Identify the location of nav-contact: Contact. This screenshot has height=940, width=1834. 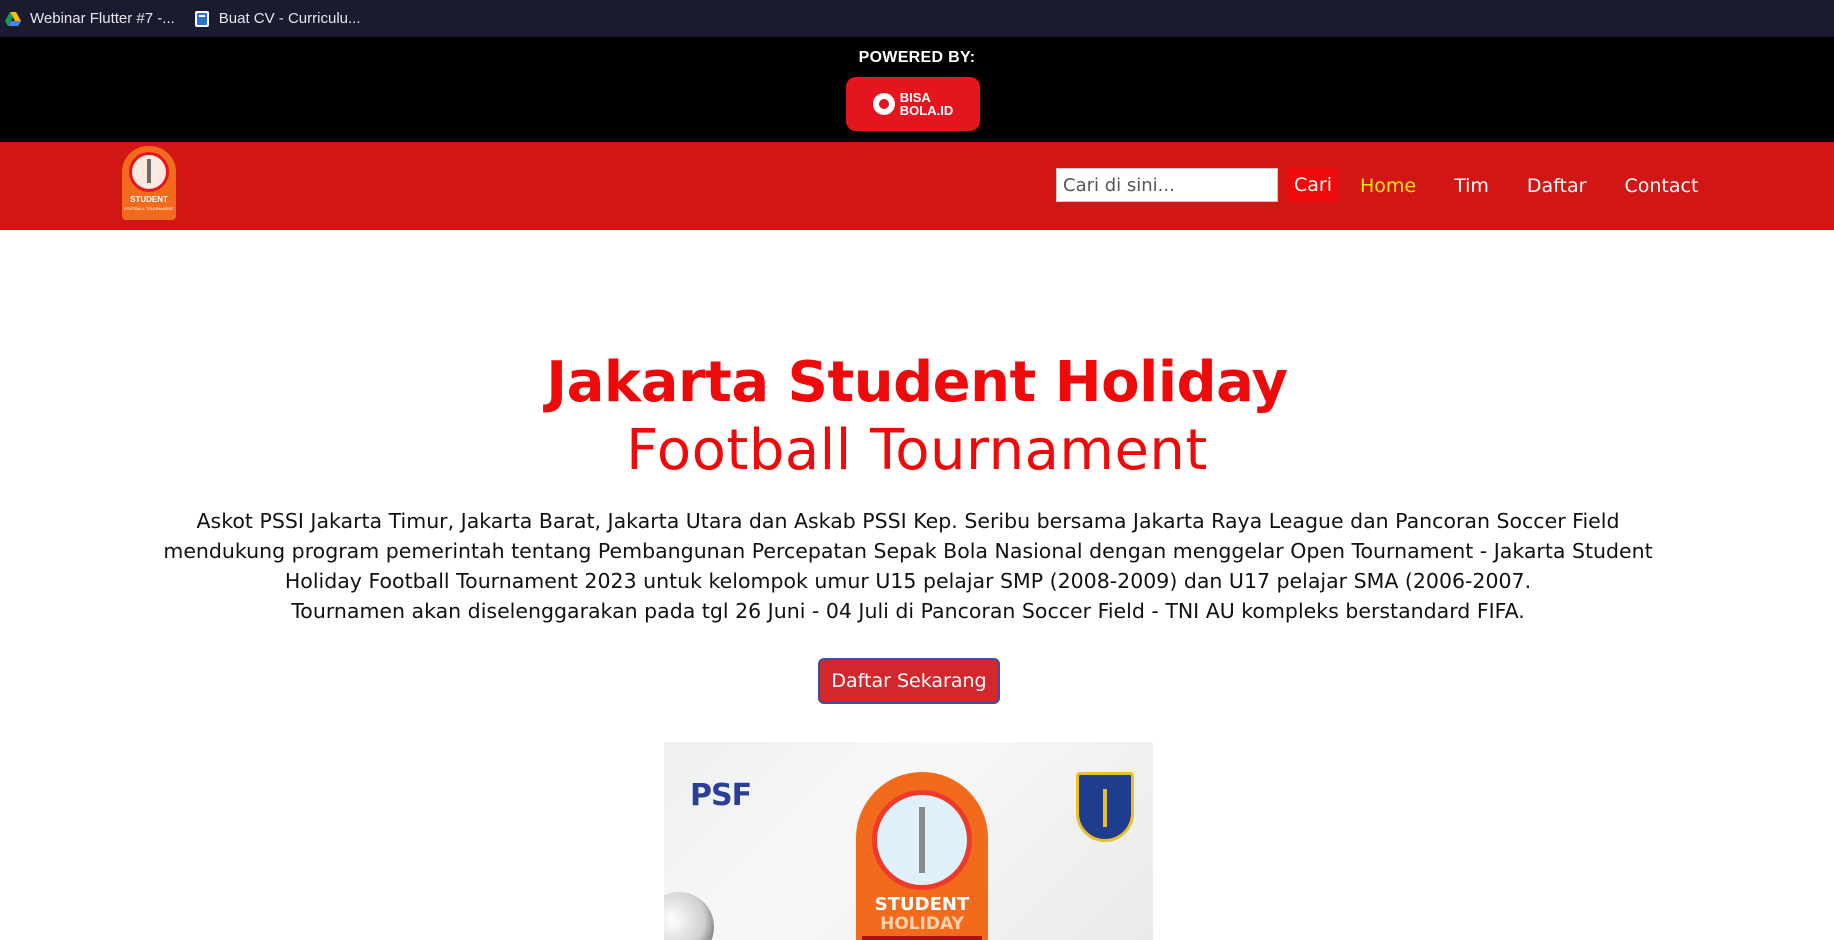
(1661, 186).